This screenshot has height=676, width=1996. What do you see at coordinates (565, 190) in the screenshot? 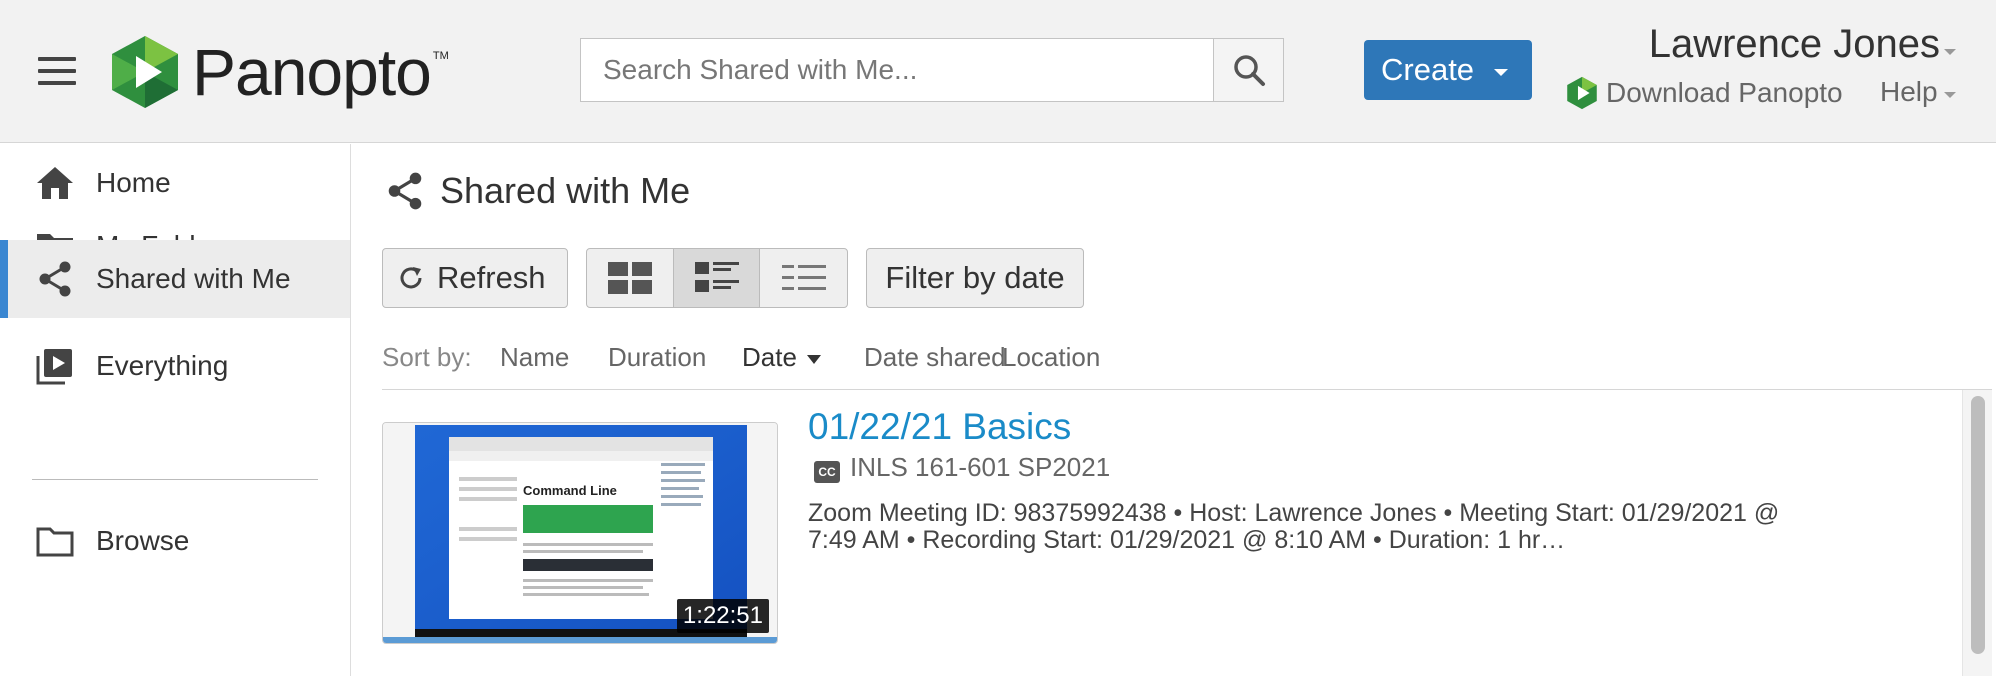
I see `page-title-text: Shared with Me` at bounding box center [565, 190].